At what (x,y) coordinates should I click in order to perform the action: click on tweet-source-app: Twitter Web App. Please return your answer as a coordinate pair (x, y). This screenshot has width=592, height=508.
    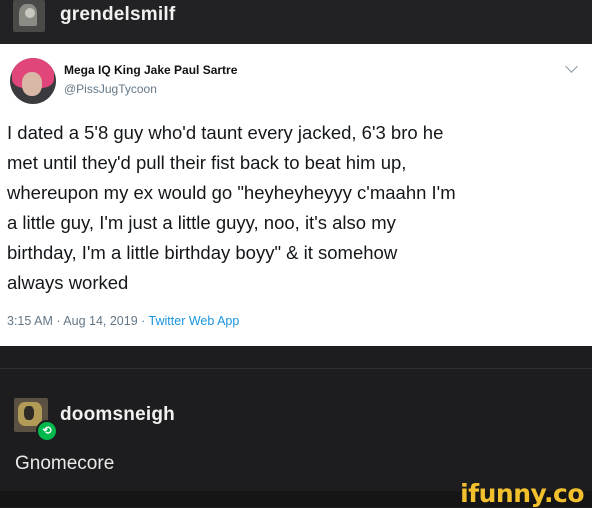
    Looking at the image, I should click on (194, 321).